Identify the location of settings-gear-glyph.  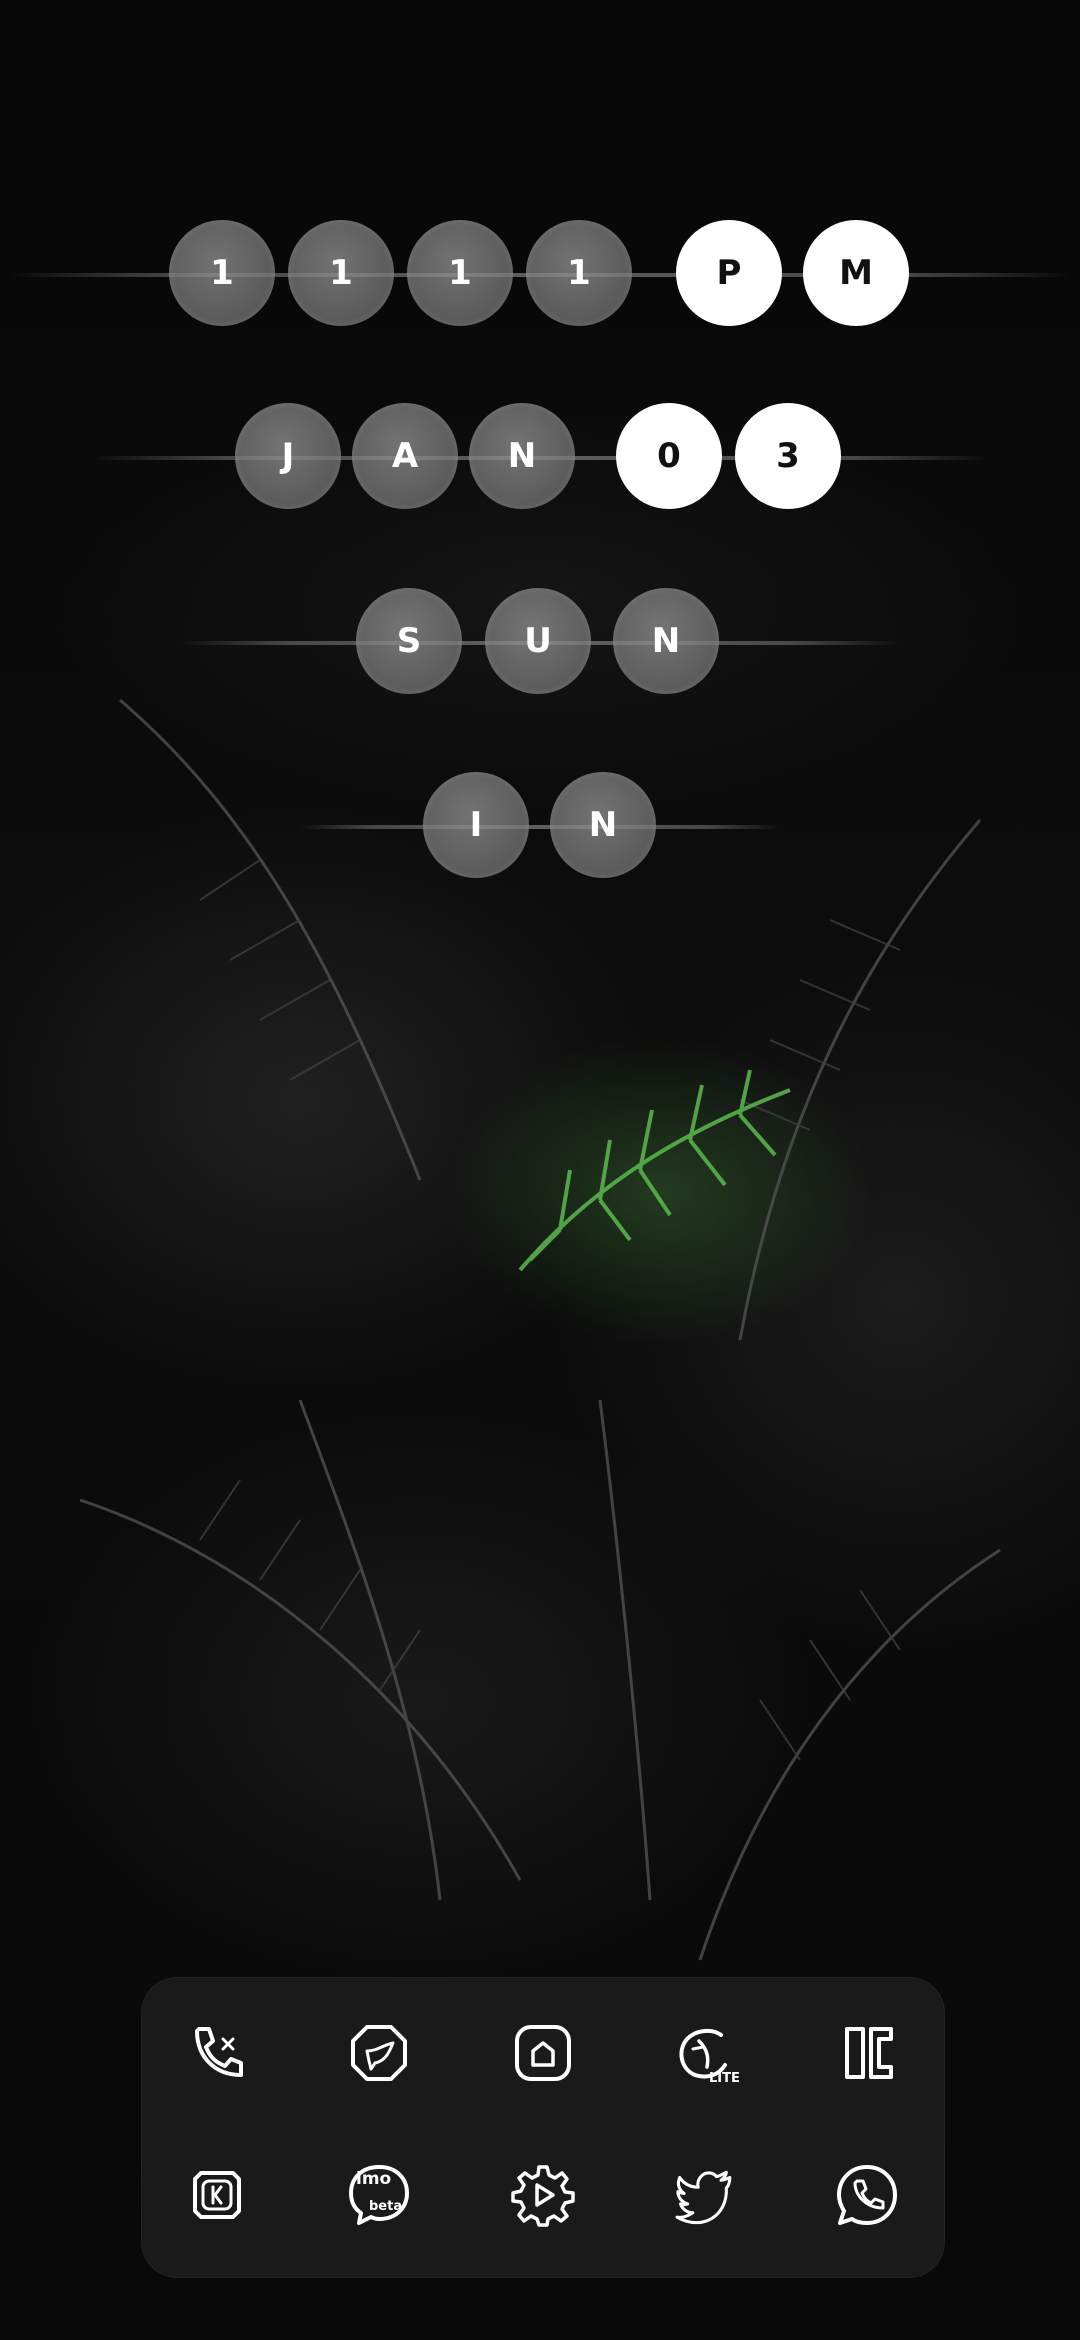
(543, 2196).